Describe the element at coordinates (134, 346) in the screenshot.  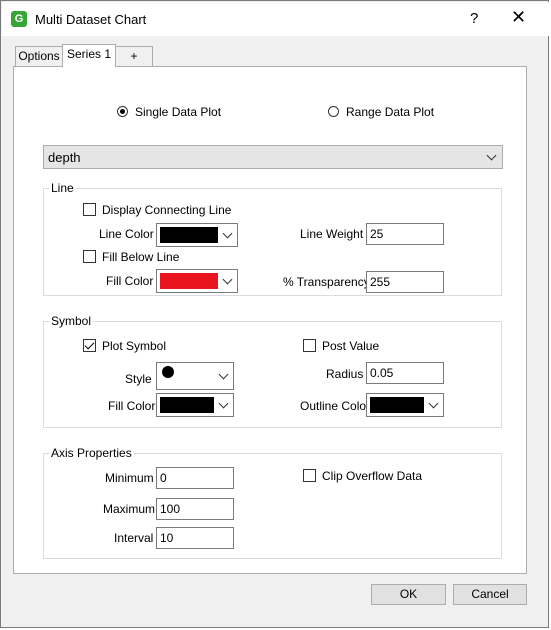
I see `plot-symbol-label: Plot Symbol` at that location.